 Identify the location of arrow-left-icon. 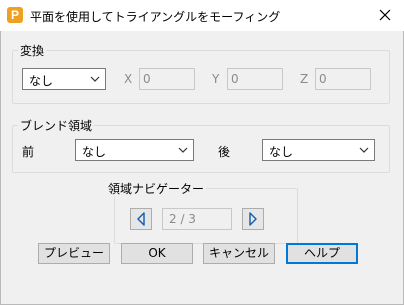
(141, 219).